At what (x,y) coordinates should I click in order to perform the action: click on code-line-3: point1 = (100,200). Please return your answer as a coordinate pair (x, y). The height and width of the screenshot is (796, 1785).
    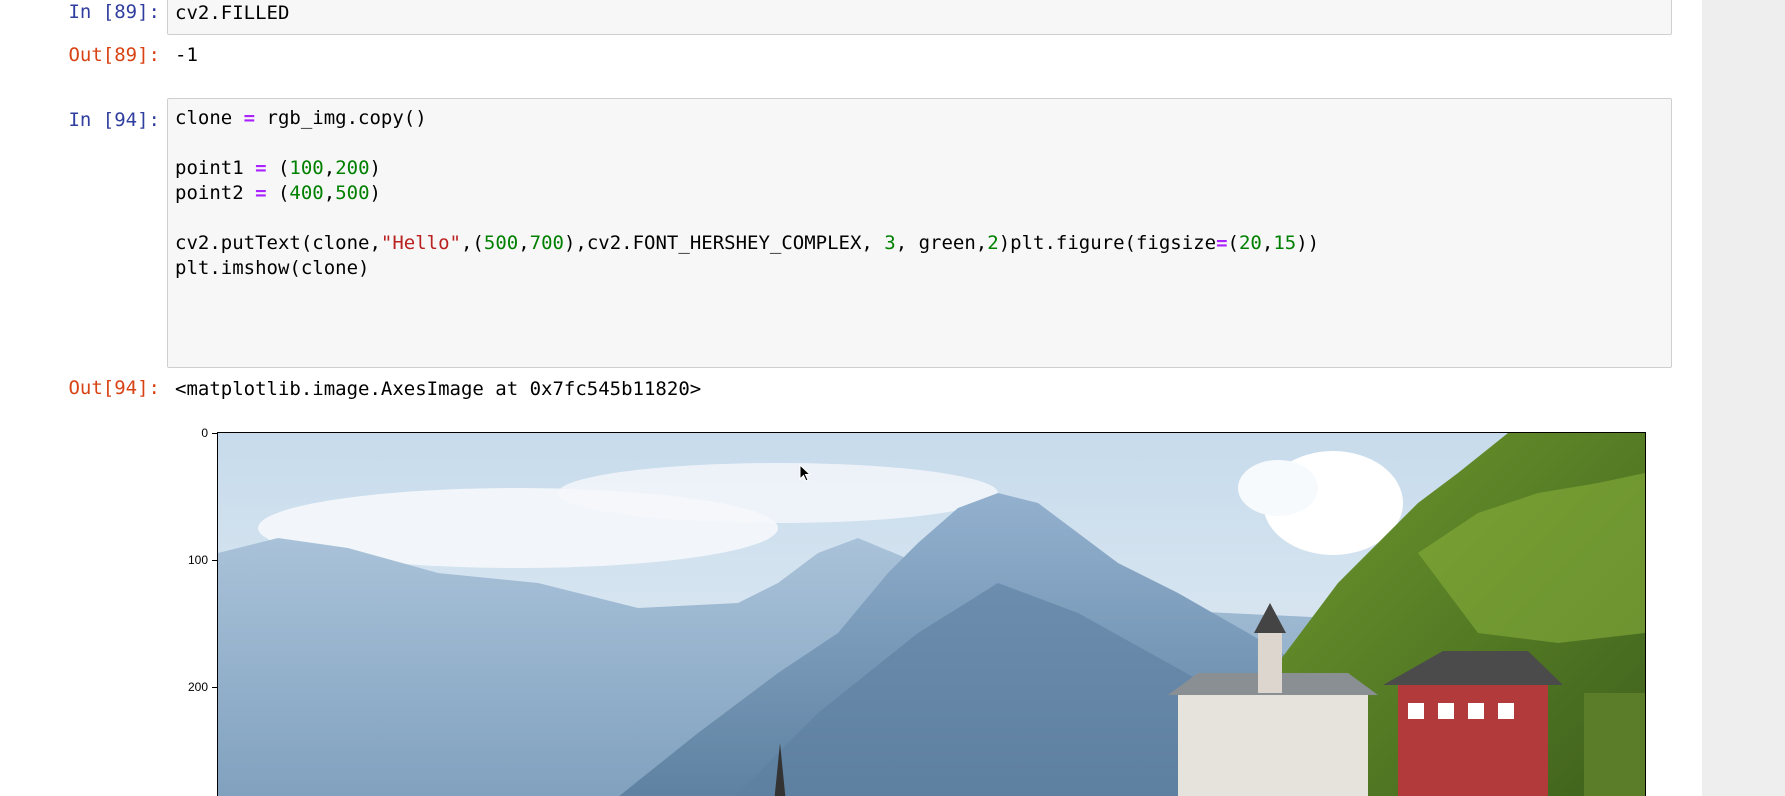
    Looking at the image, I should click on (278, 168).